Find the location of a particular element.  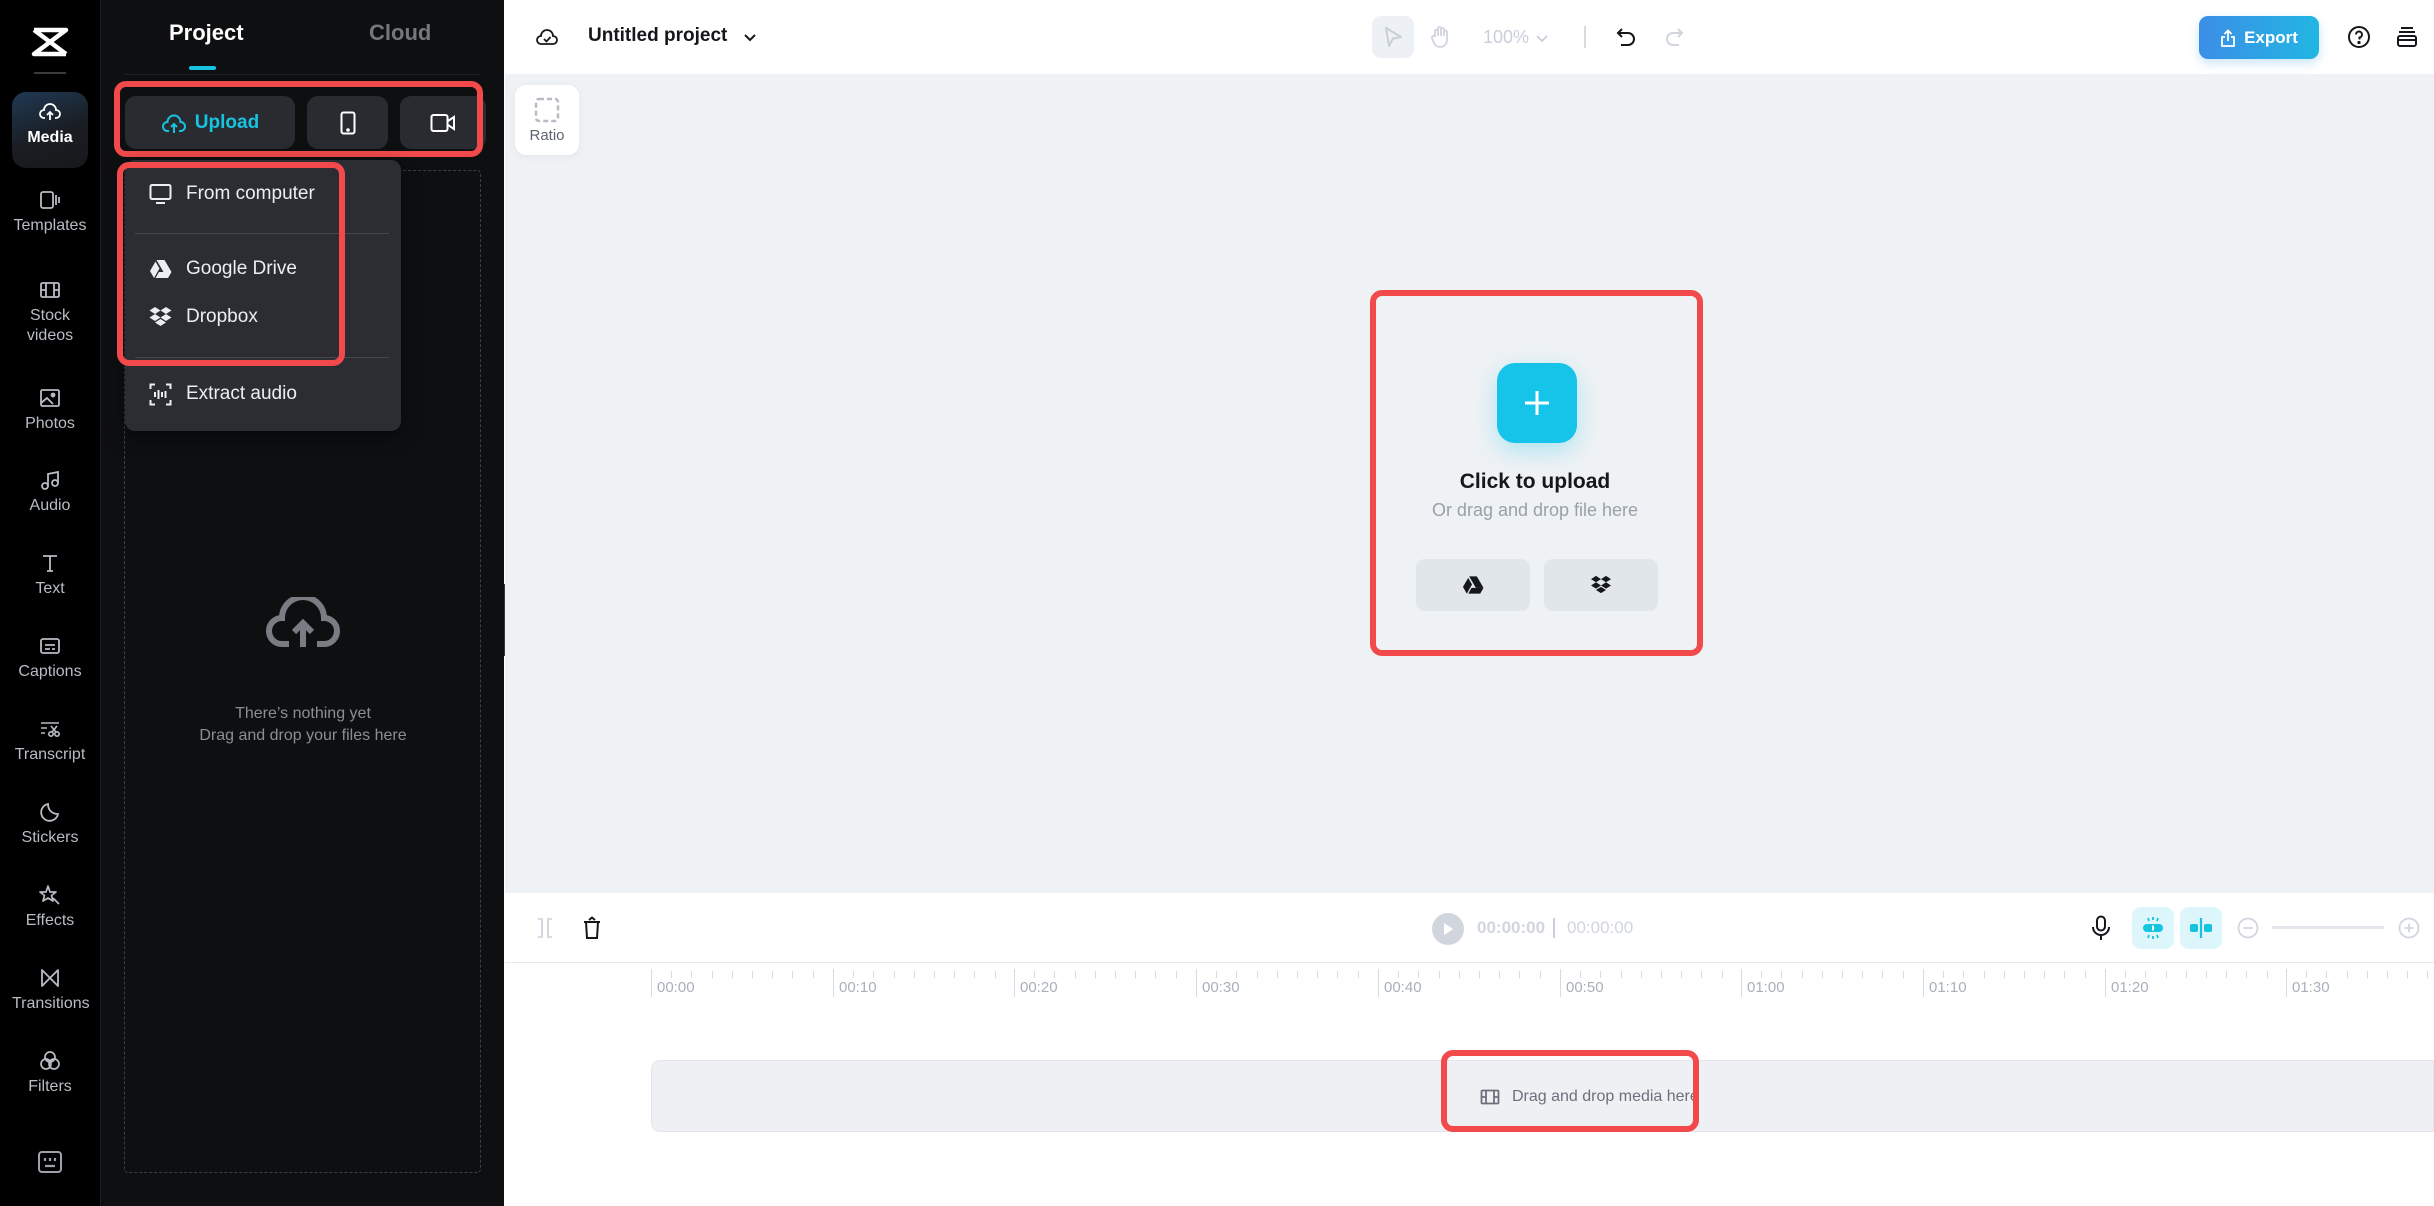

dashed-frame-icon is located at coordinates (547, 110).